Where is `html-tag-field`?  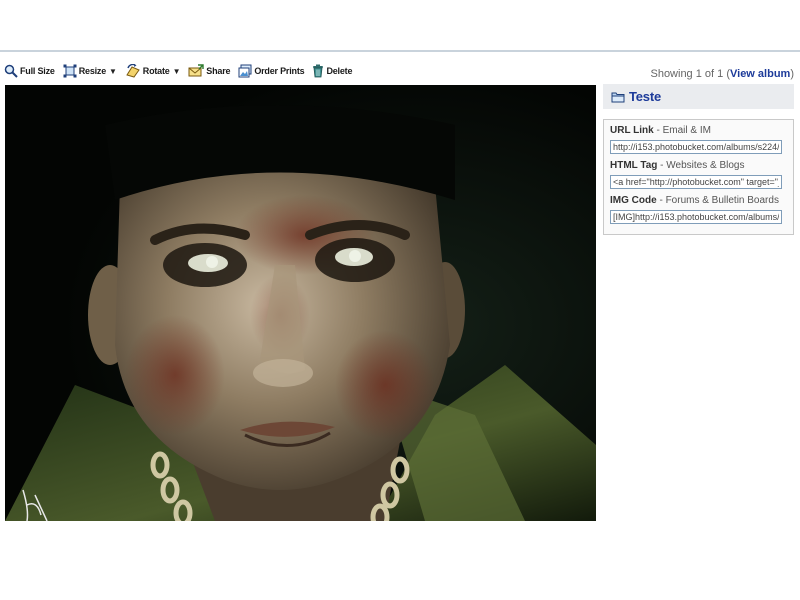 html-tag-field is located at coordinates (696, 182).